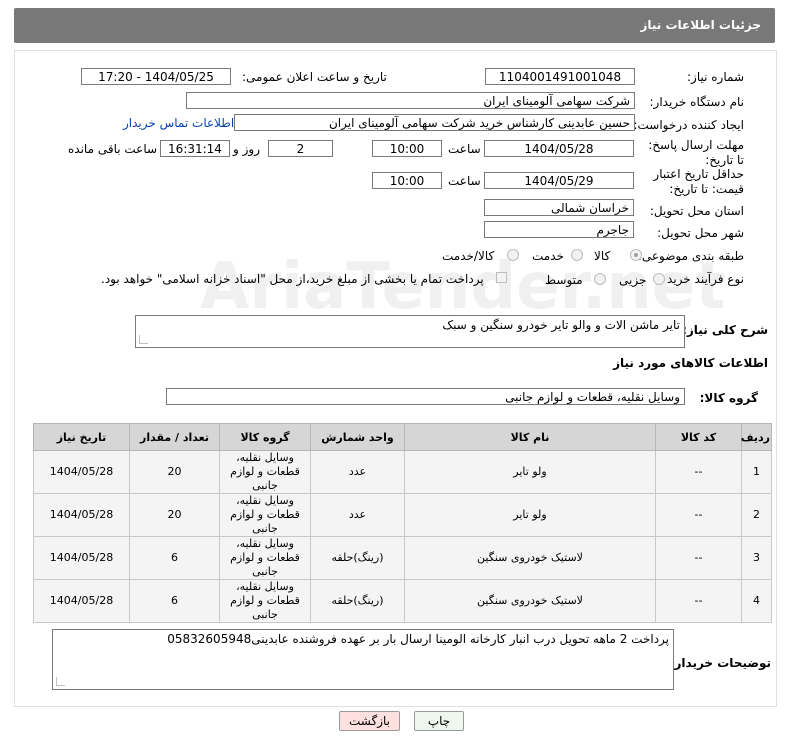  I want to click on city-field: جاجرم, so click(559, 229).